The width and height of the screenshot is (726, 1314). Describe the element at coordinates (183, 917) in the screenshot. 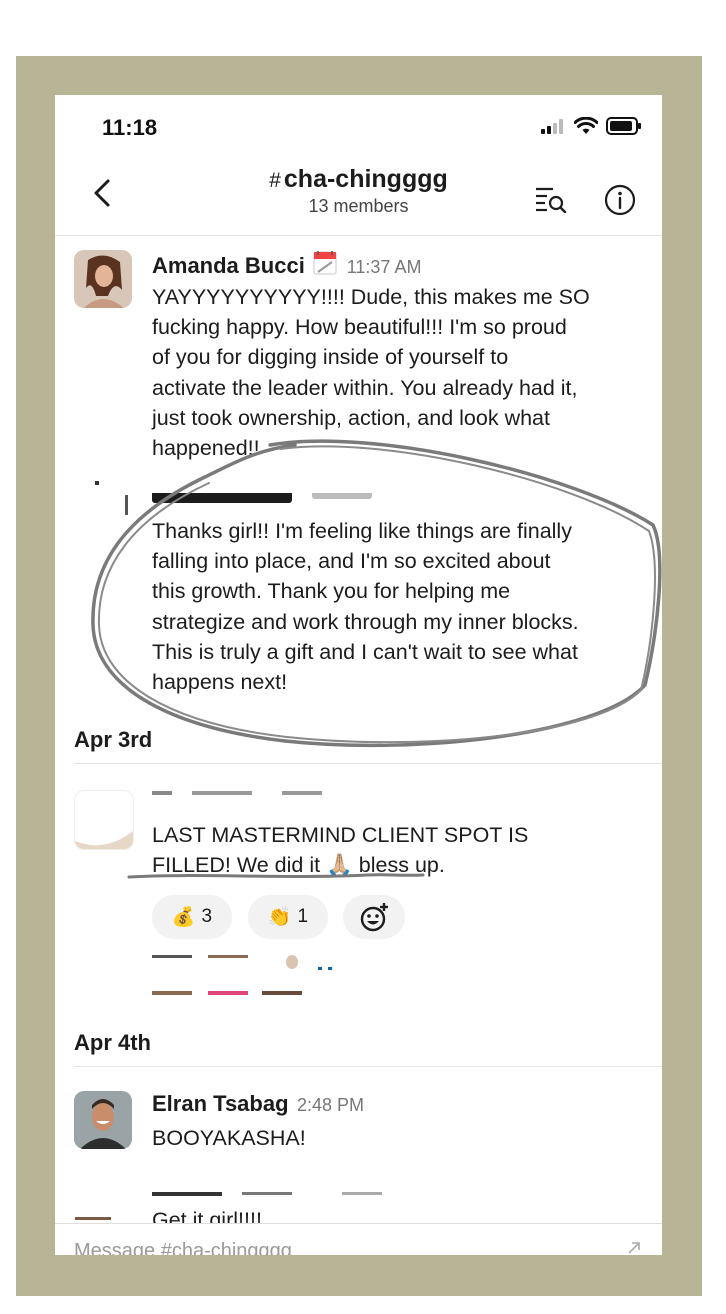

I see `money-bag-icon: 💰` at that location.